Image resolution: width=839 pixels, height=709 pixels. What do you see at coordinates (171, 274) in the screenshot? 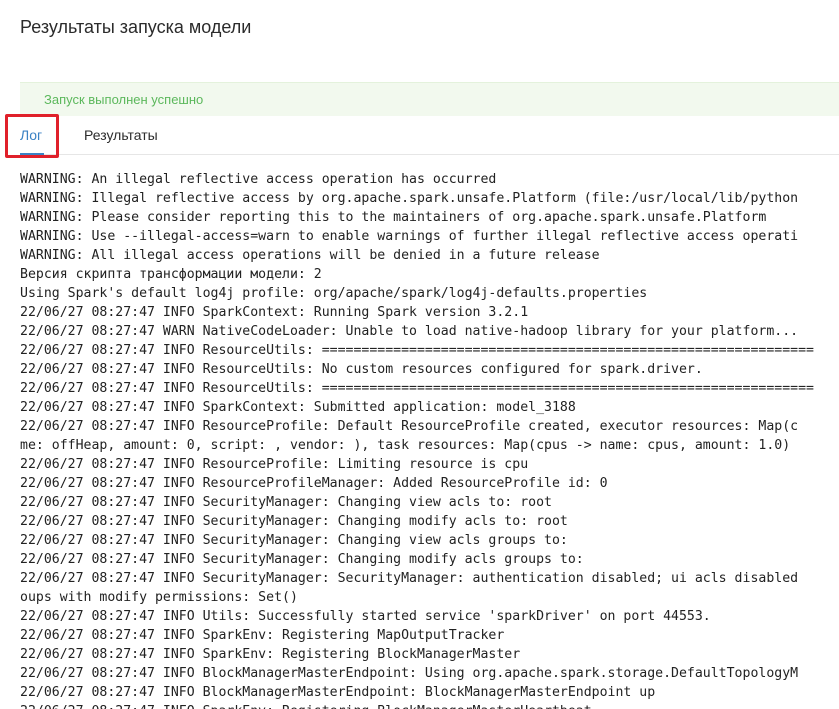
I see `log-line: Версия скрипта трансформации модели: 2` at bounding box center [171, 274].